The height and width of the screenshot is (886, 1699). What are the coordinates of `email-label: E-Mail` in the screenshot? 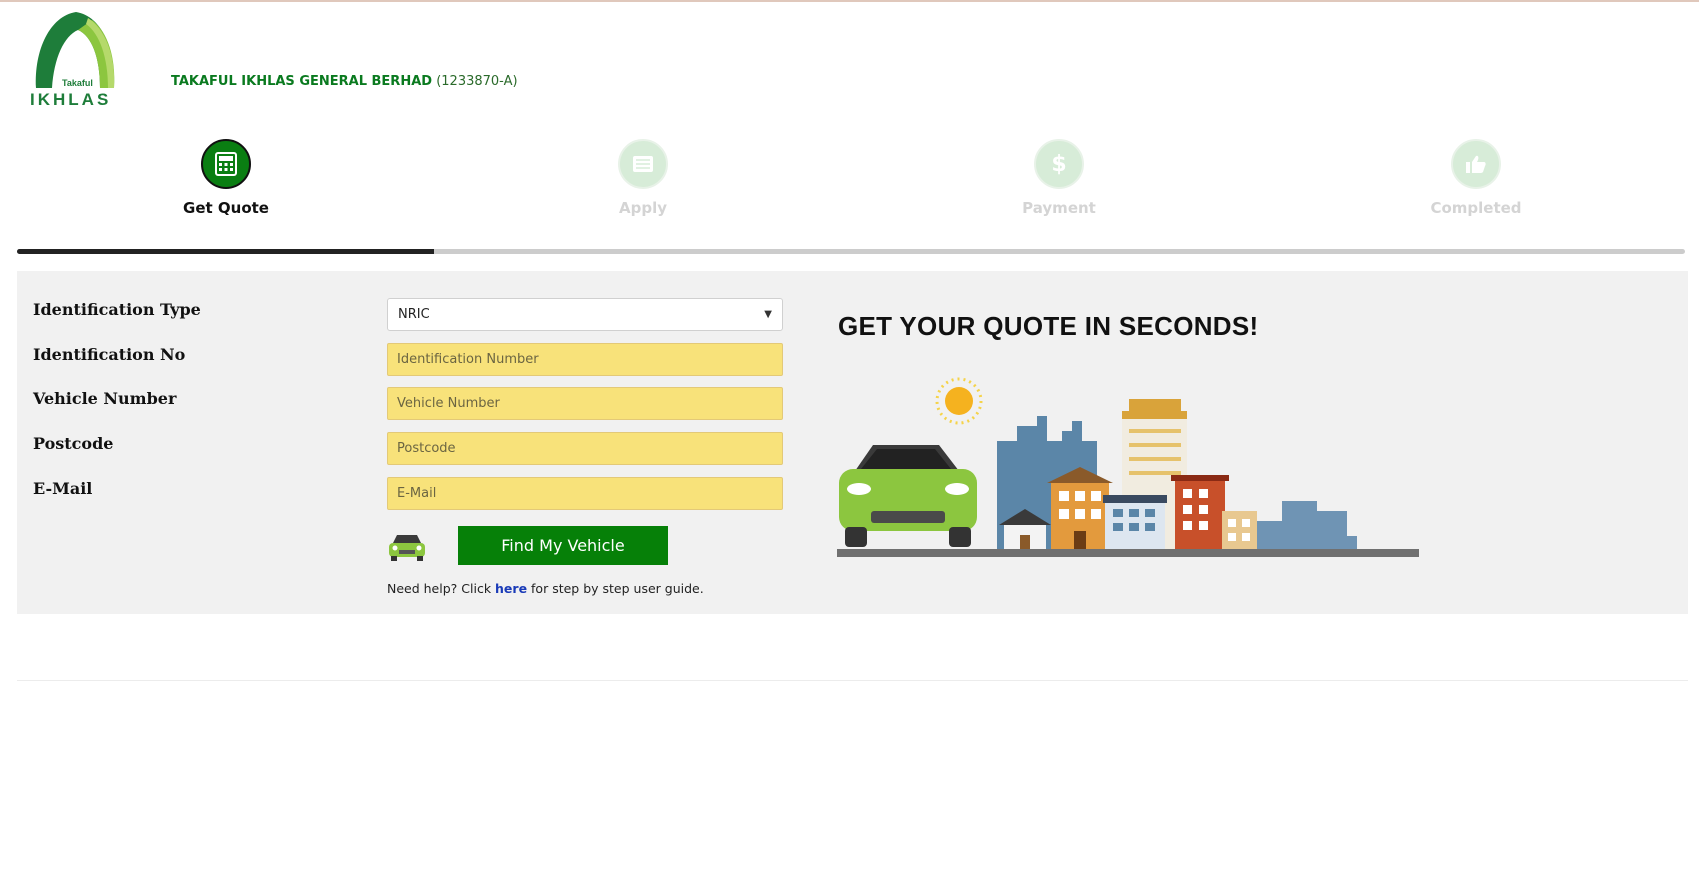 It's located at (63, 488).